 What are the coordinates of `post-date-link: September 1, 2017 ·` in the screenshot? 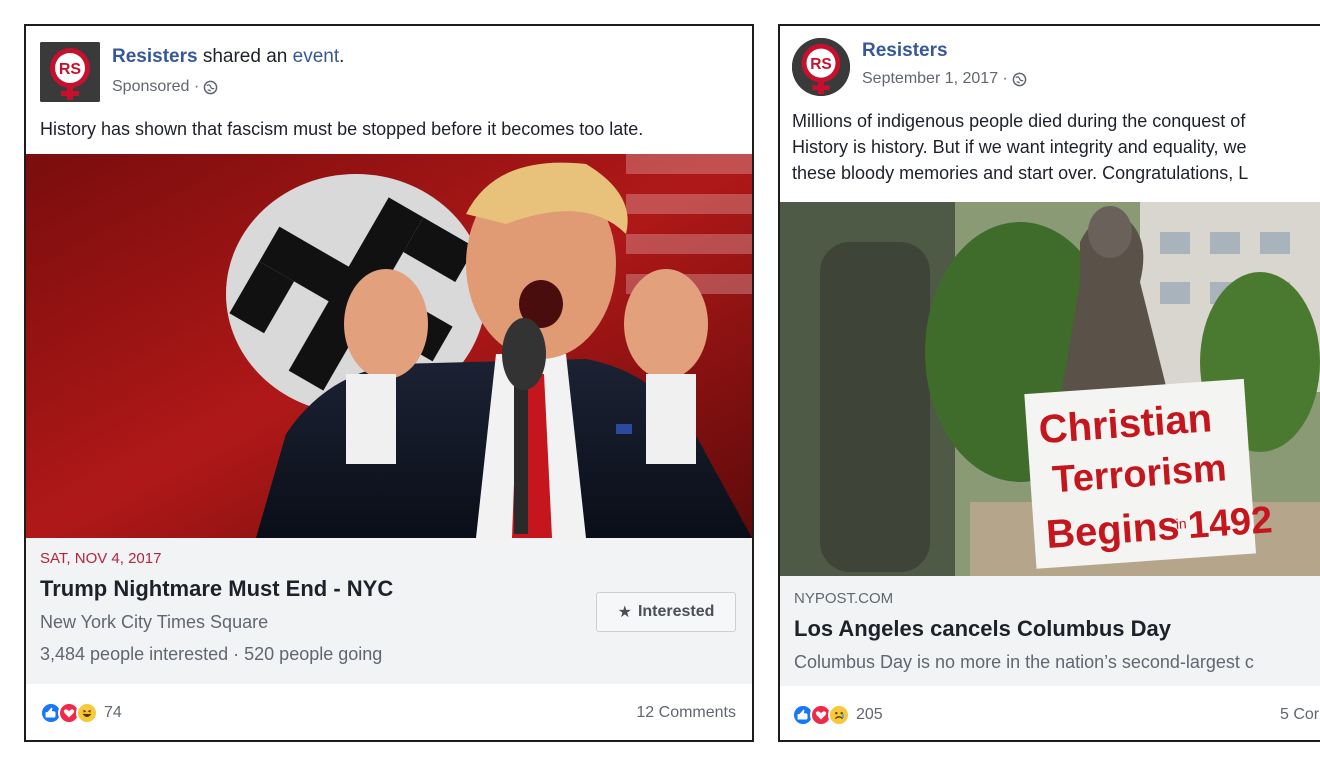 It's located at (935, 79).